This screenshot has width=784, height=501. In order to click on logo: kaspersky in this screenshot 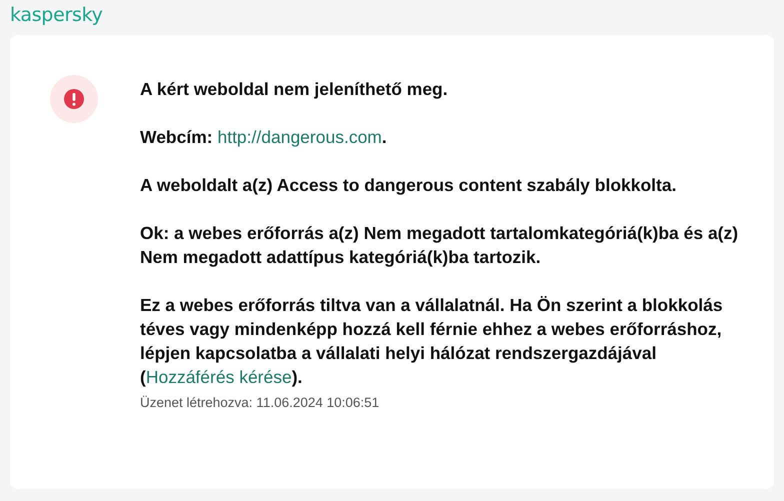, I will do `click(56, 15)`.